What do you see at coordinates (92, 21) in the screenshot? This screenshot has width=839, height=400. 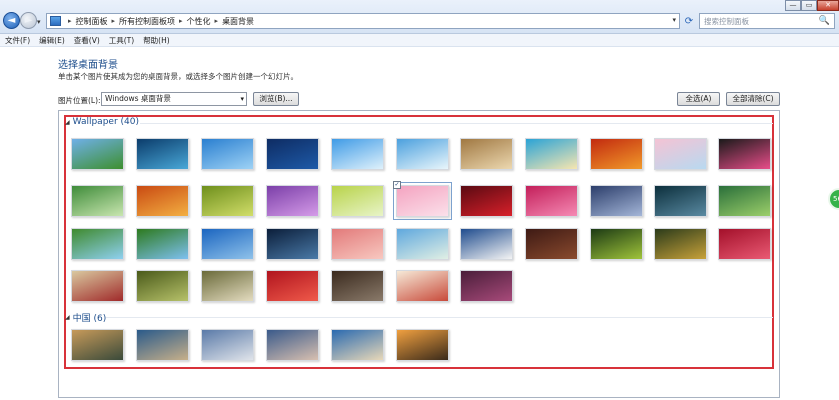 I see `breadcrumb-control-panel: 控制面板` at bounding box center [92, 21].